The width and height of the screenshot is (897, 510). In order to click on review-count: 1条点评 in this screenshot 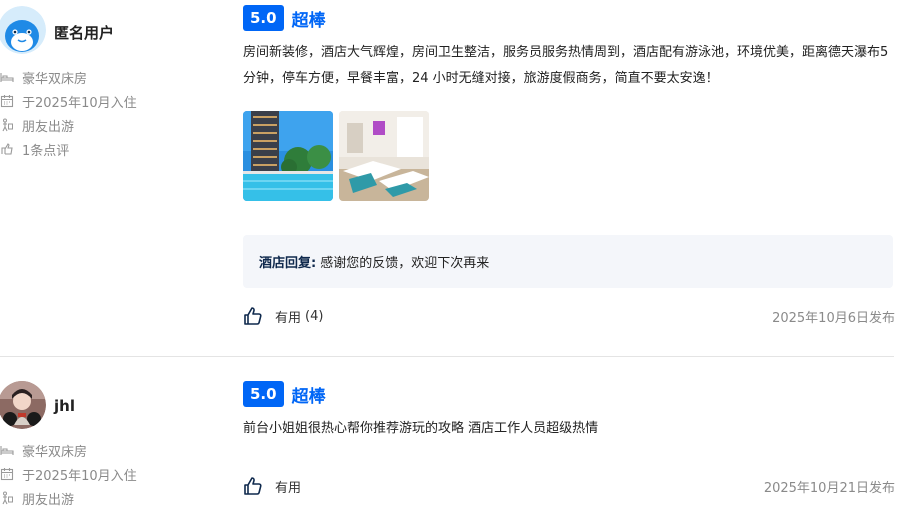, I will do `click(68, 149)`.